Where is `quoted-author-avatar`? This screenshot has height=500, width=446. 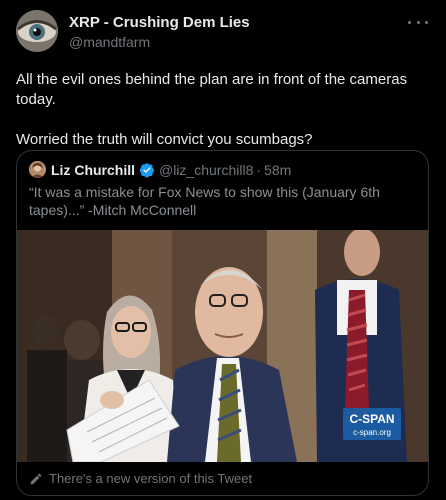 quoted-author-avatar is located at coordinates (37, 169).